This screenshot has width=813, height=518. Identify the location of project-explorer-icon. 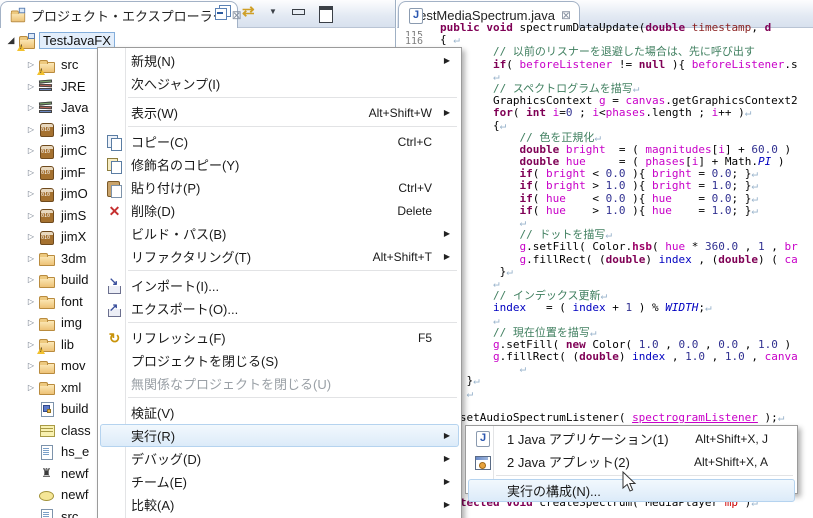
(18, 15).